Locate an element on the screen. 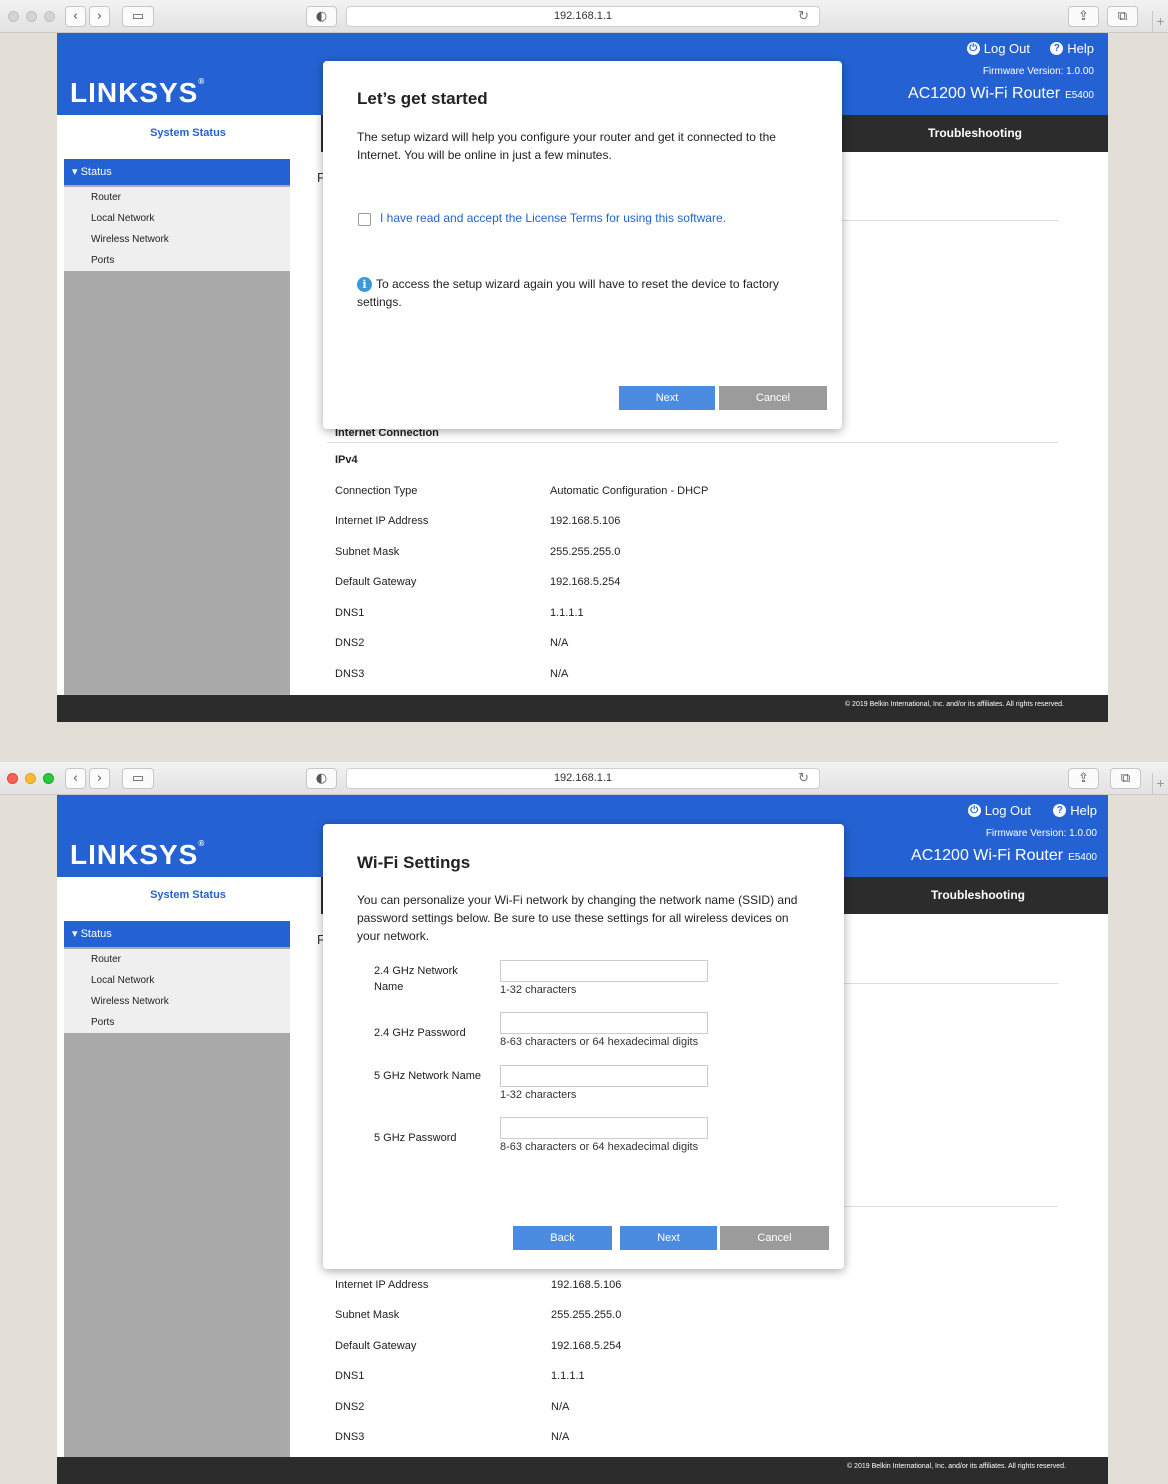  row-label: DNS2 is located at coordinates (350, 643).